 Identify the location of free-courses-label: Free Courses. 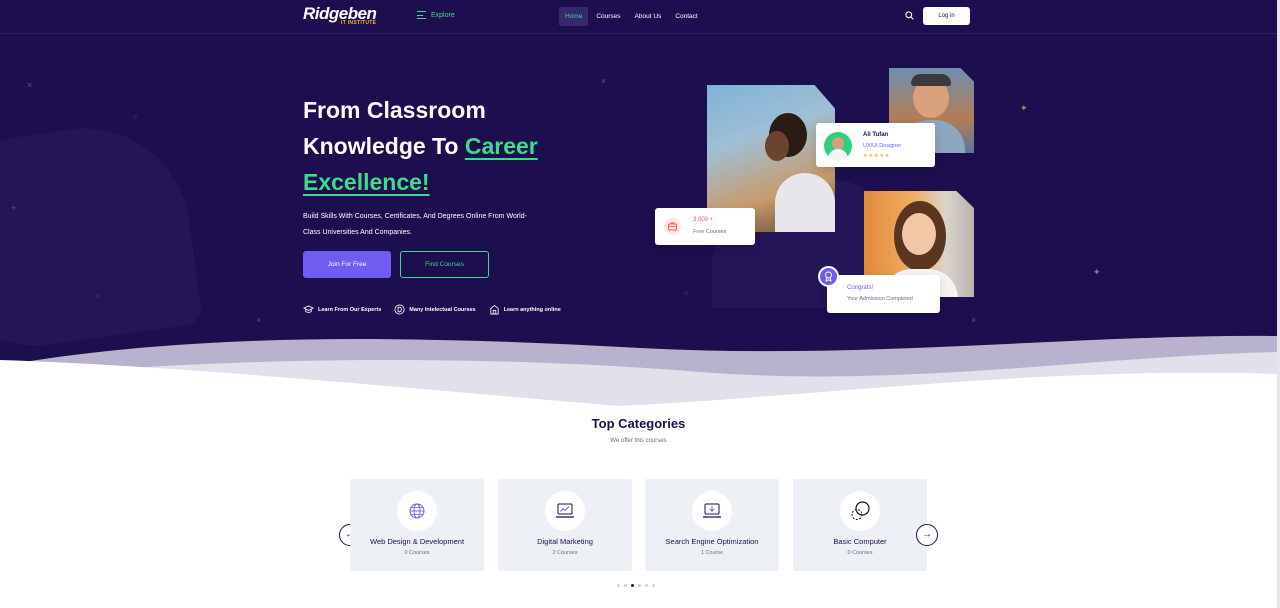
(710, 232).